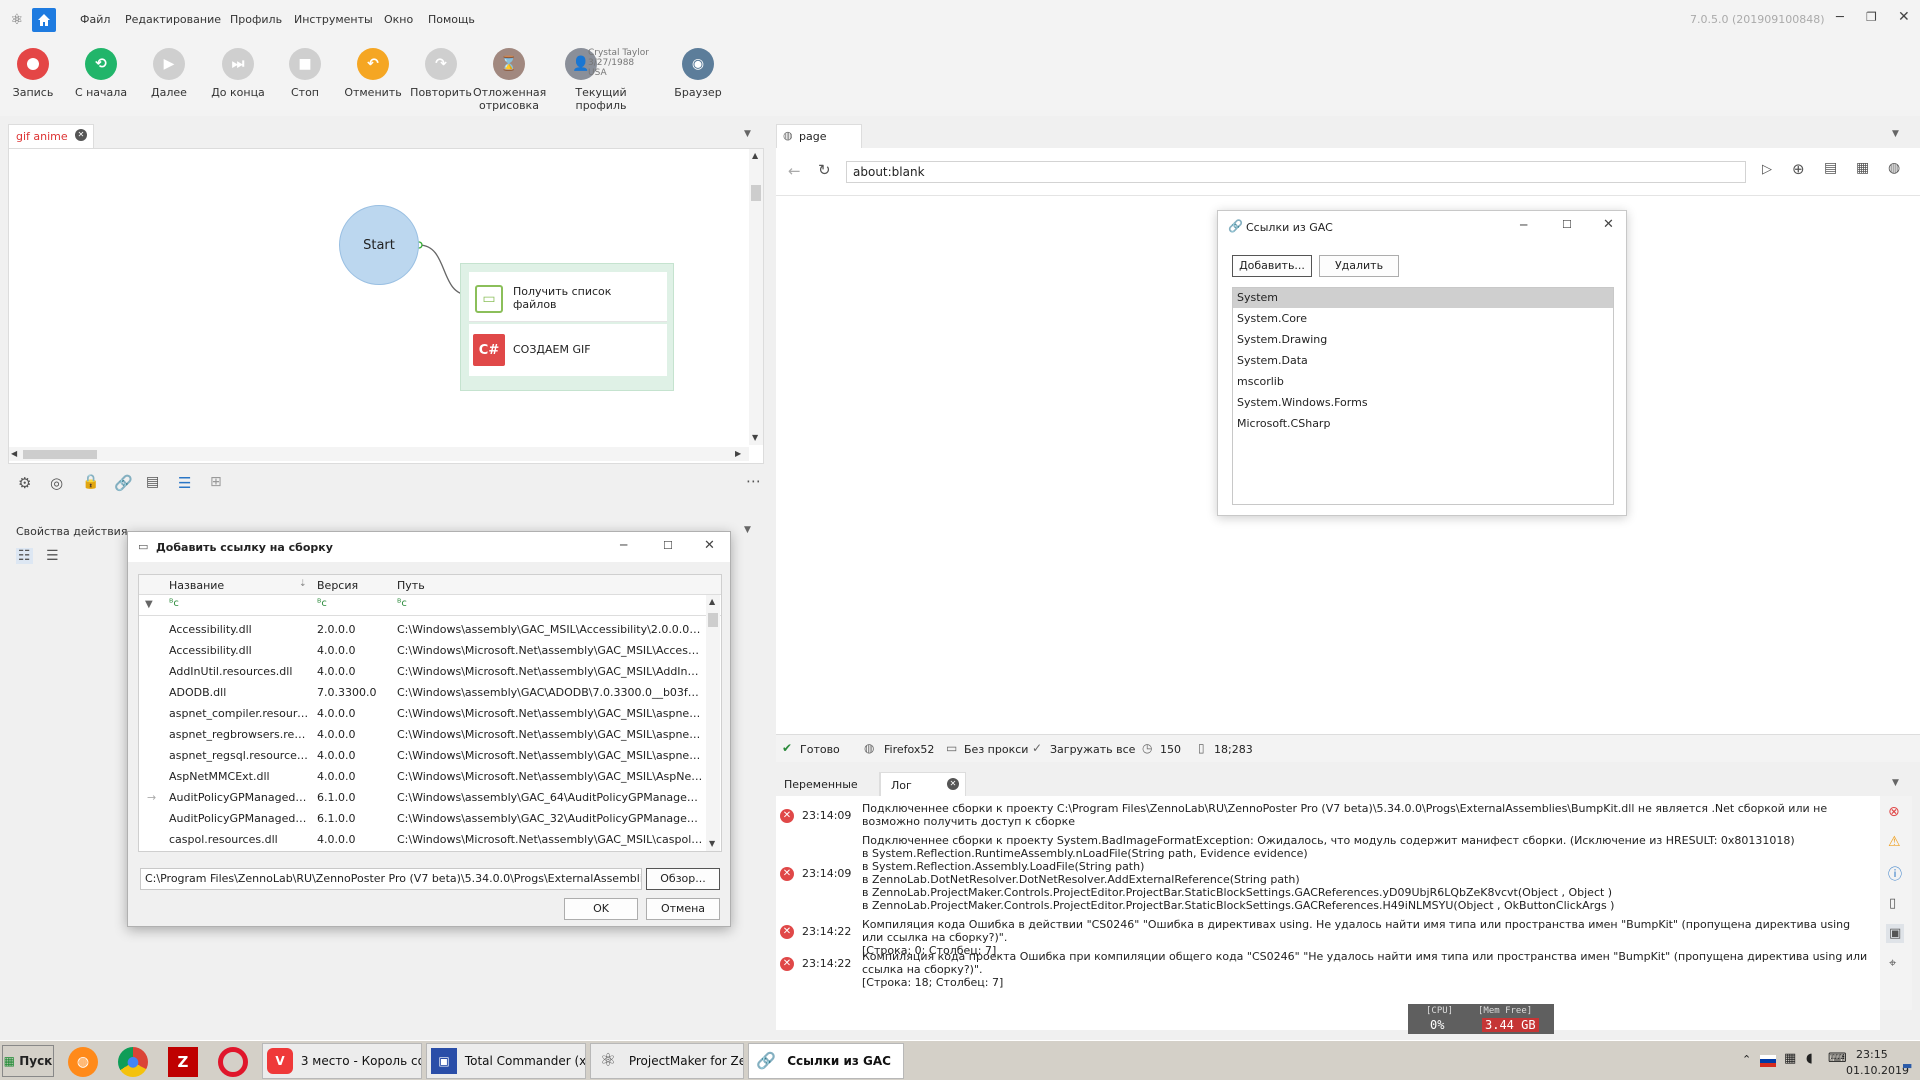  What do you see at coordinates (322, 603) in the screenshot?
I see `version-filter-cell: ᴮc` at bounding box center [322, 603].